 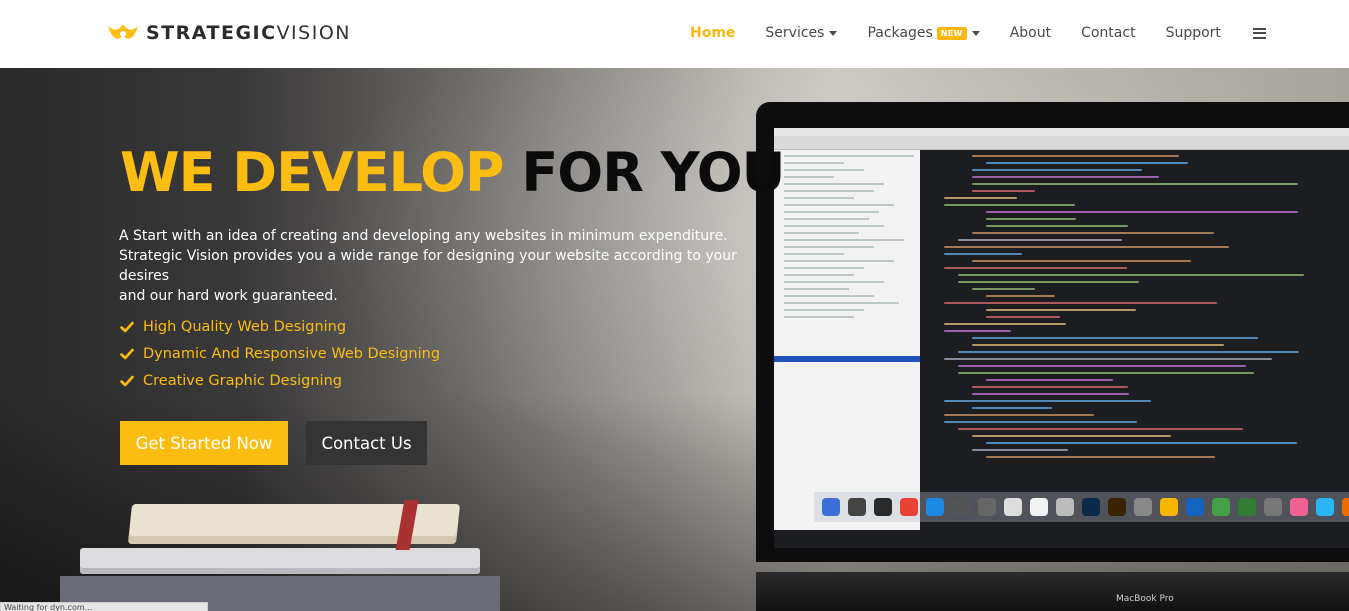 I want to click on nav-services: Services, so click(x=801, y=33).